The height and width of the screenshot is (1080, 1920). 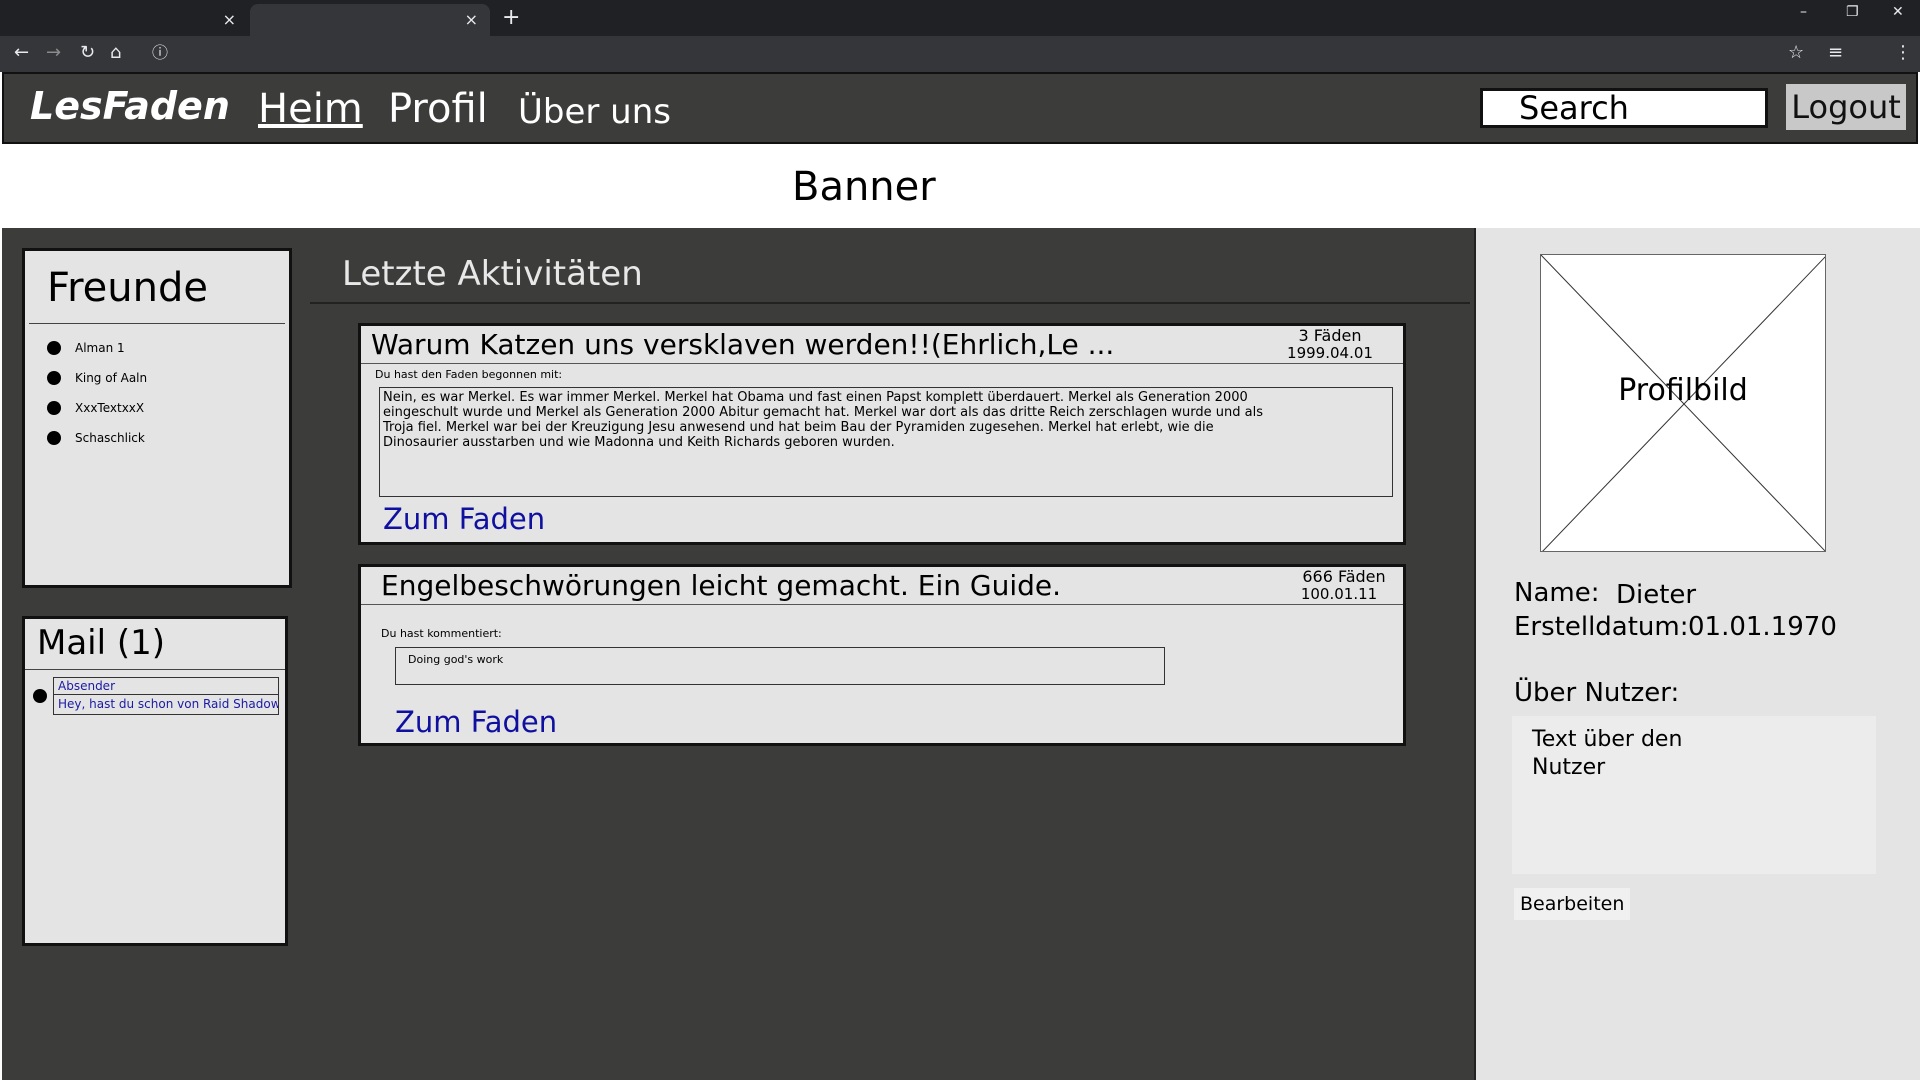 I want to click on banner-text: Banner, so click(x=864, y=187).